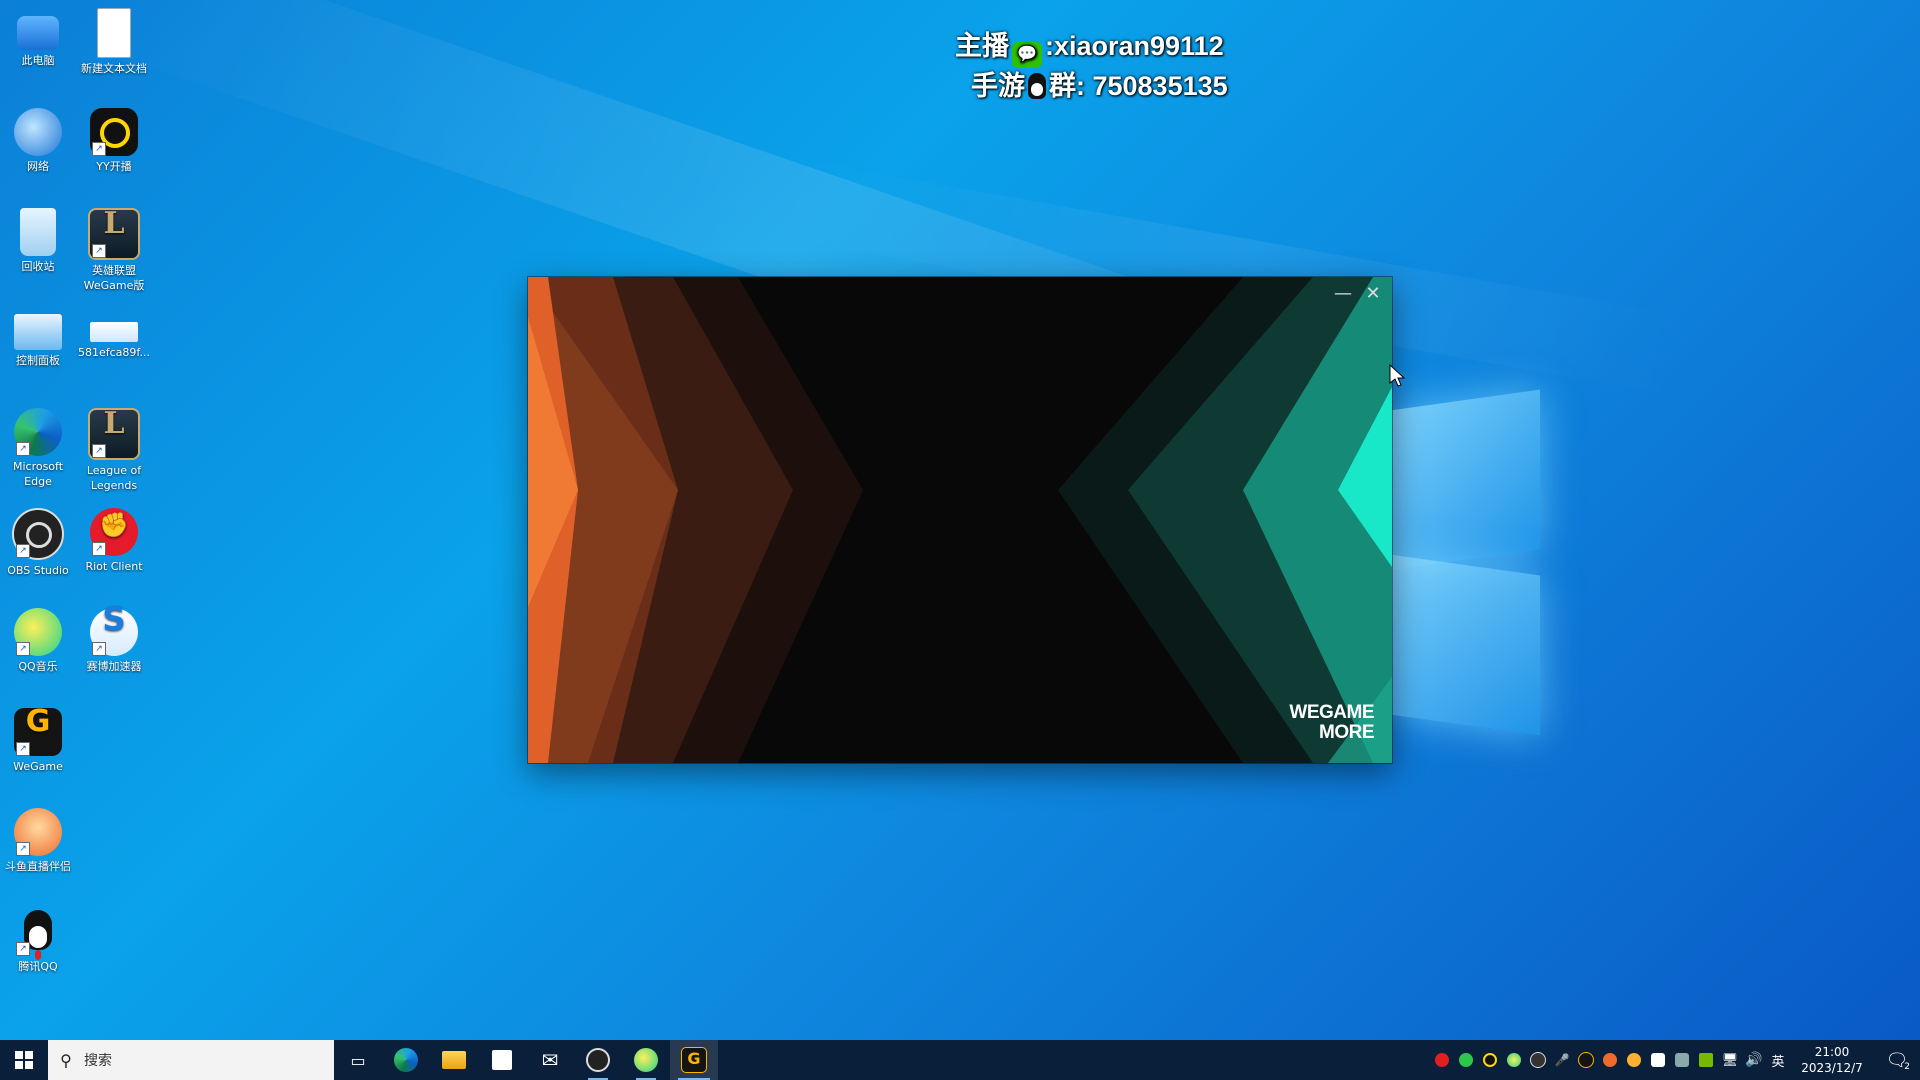  I want to click on windows-start-icon, so click(24, 1060).